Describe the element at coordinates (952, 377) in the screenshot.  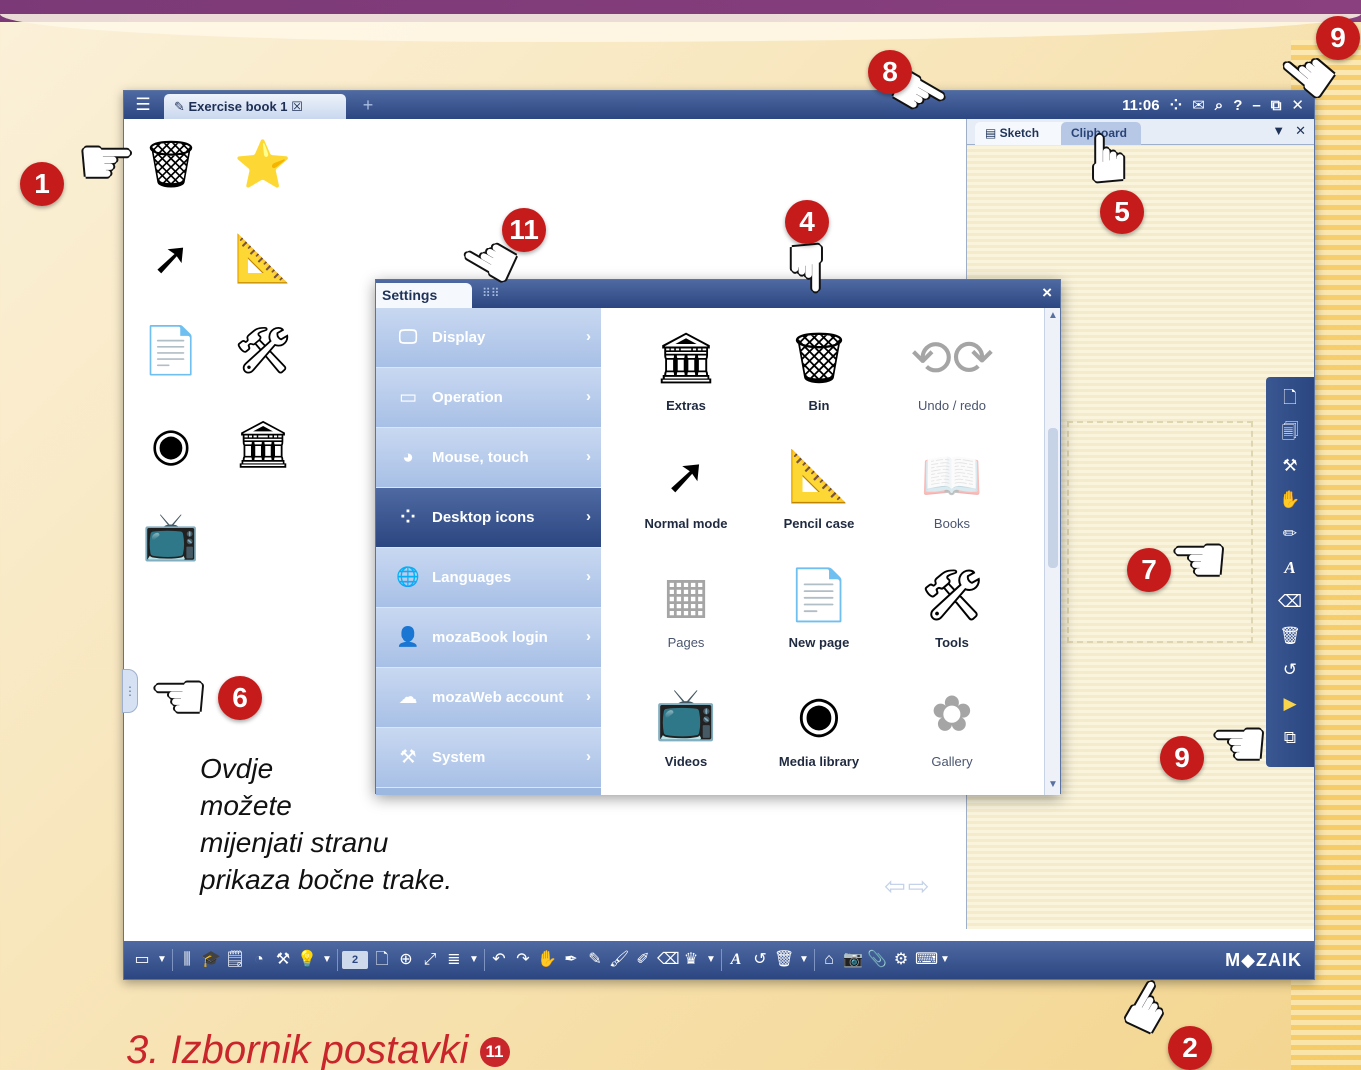
I see `grid-item-undo-redo: ⟲⟳ Undo / redo` at that location.